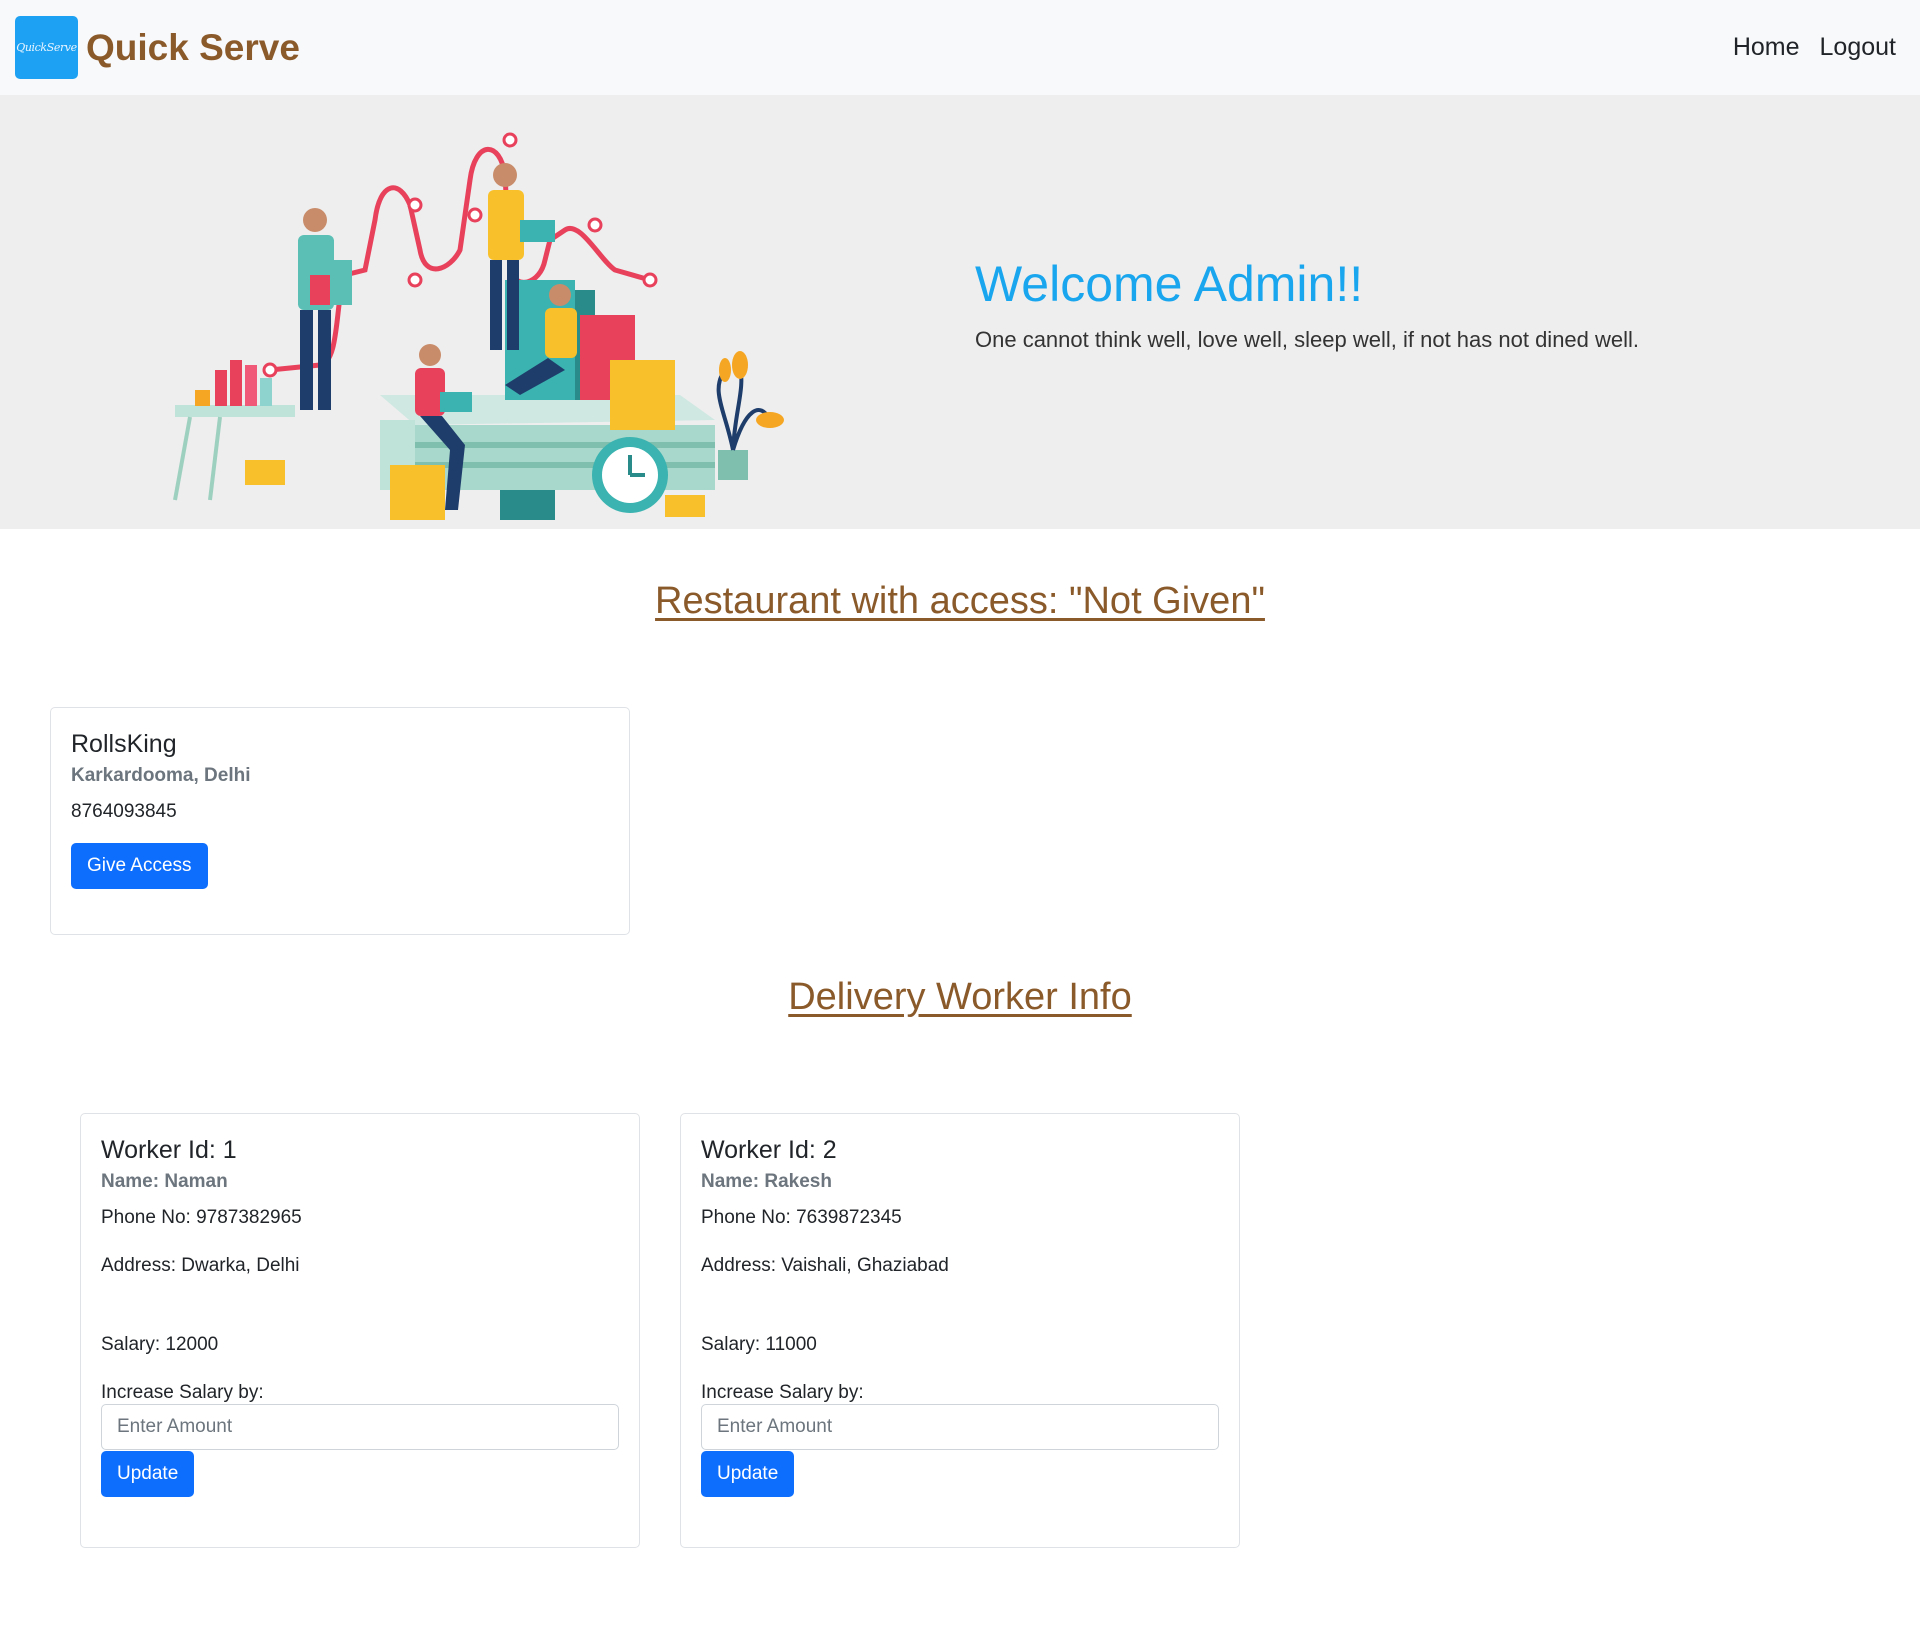 This screenshot has height=1627, width=1920. I want to click on team-work-illustration, so click(478, 326).